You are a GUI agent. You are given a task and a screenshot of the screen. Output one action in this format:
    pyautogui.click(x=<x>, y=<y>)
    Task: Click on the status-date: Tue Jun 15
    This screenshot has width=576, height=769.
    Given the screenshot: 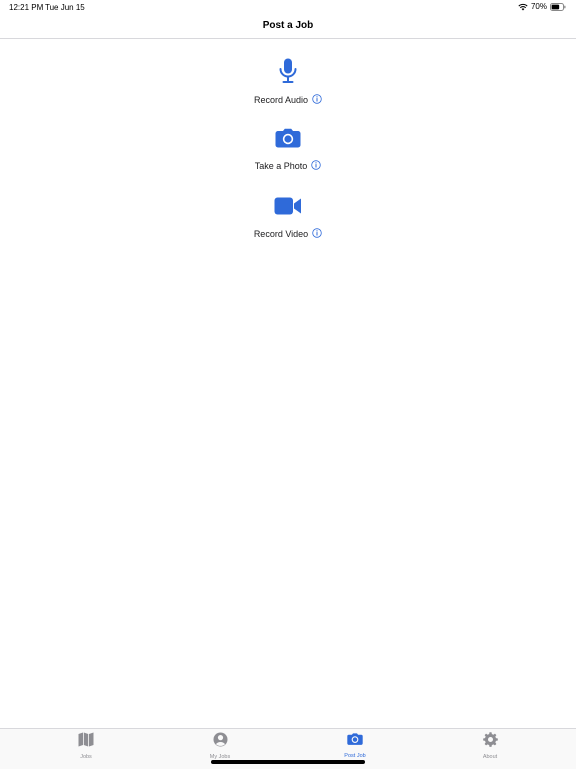 What is the action you would take?
    pyautogui.click(x=65, y=7)
    